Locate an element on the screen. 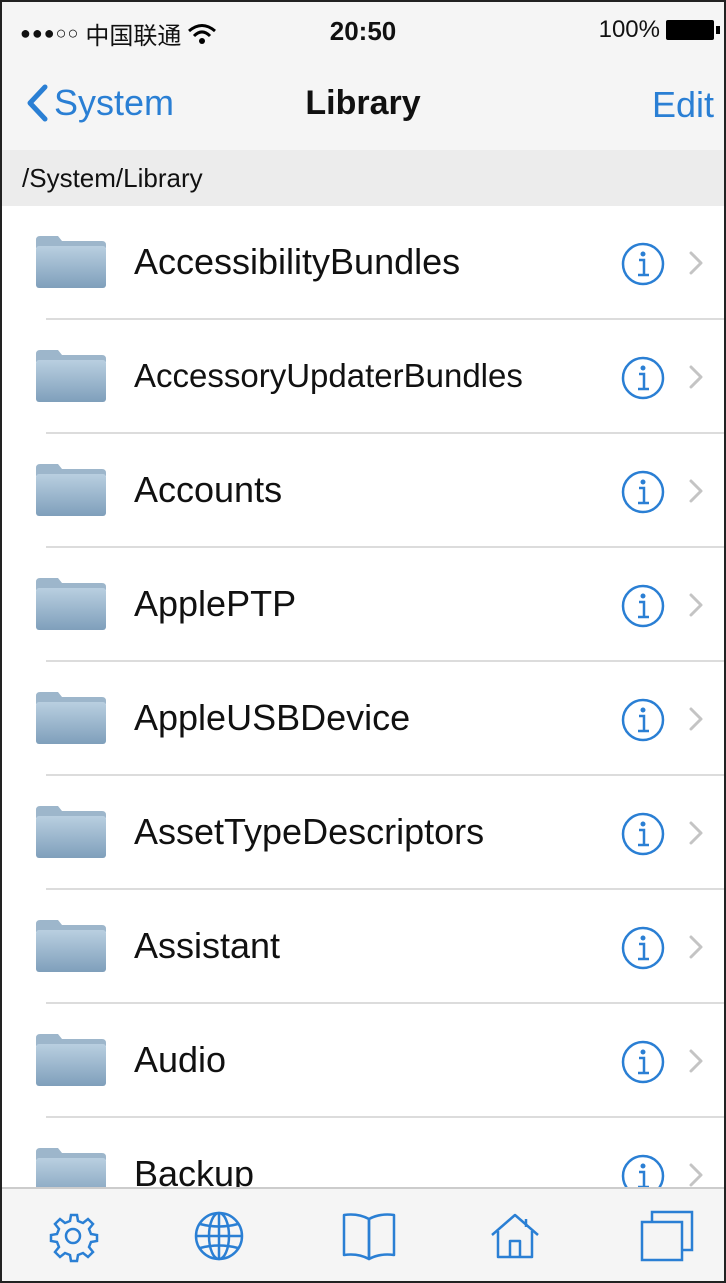 This screenshot has height=1283, width=726. list-item: Accounts is located at coordinates (380, 491).